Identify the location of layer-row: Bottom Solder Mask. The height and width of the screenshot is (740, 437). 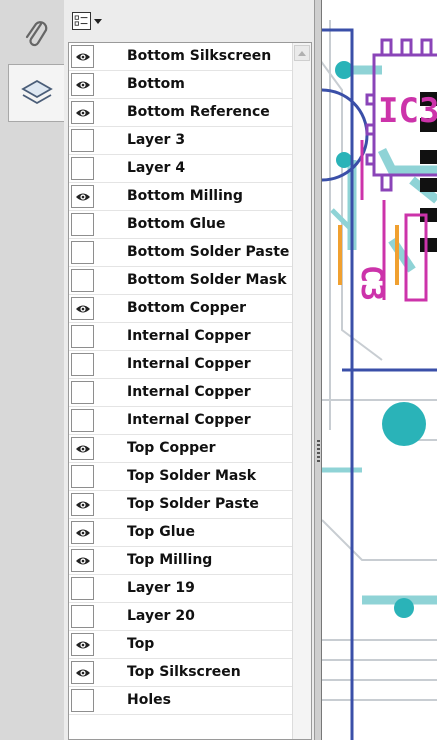
(181, 281).